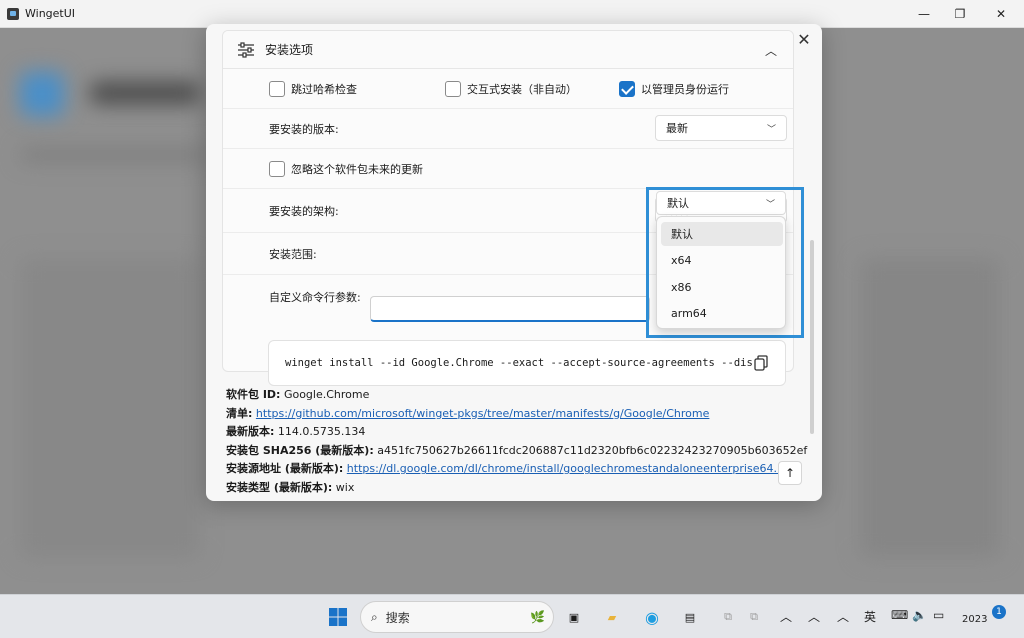 The width and height of the screenshot is (1024, 638). I want to click on architecture-dropdown: 默认 x64 x86 arm64, so click(721, 272).